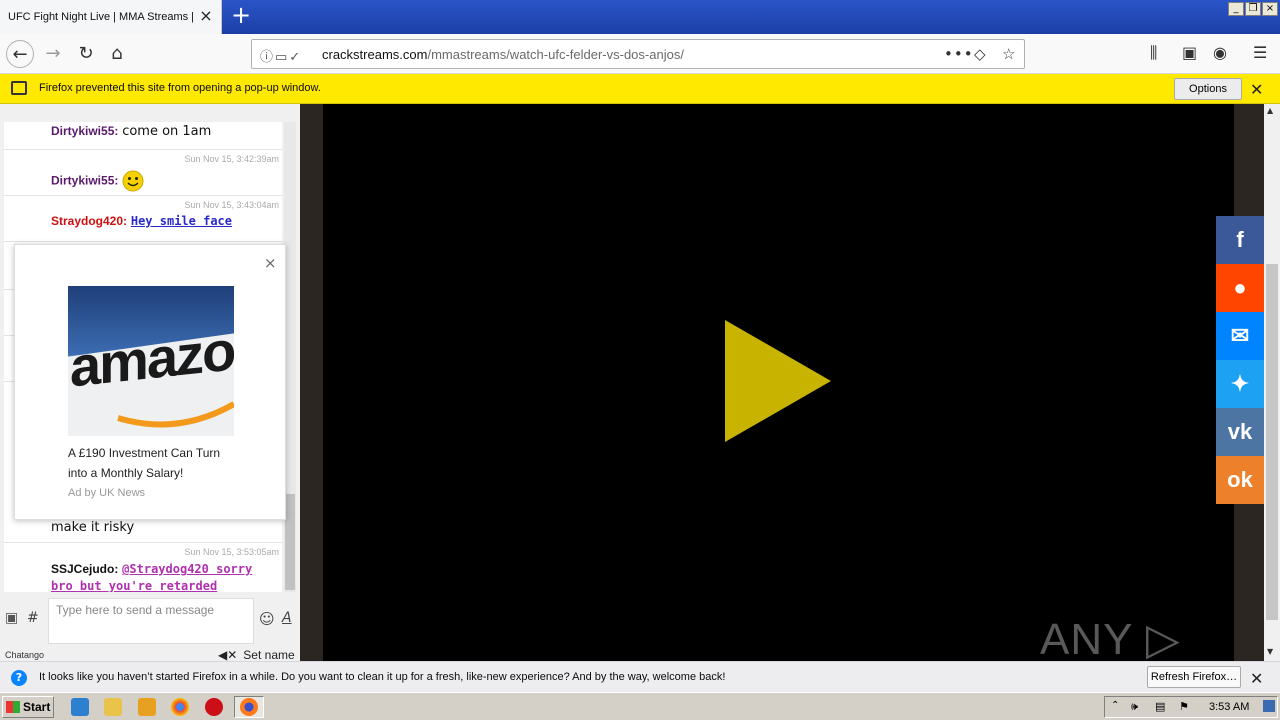 This screenshot has width=1280, height=720. What do you see at coordinates (1270, 110) in the screenshot?
I see `scroll-up-icon: ▲` at bounding box center [1270, 110].